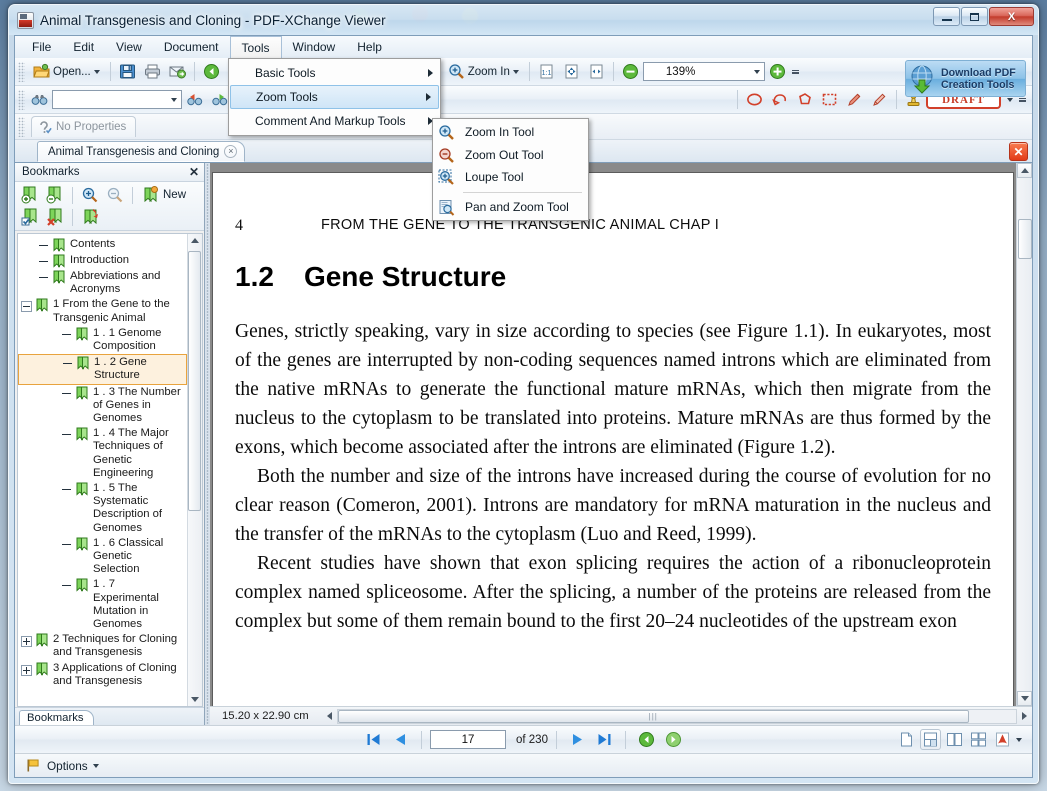 Image resolution: width=1047 pixels, height=791 pixels. I want to click on bookmark-item: 1 . 2 Gene Structure, so click(102, 369).